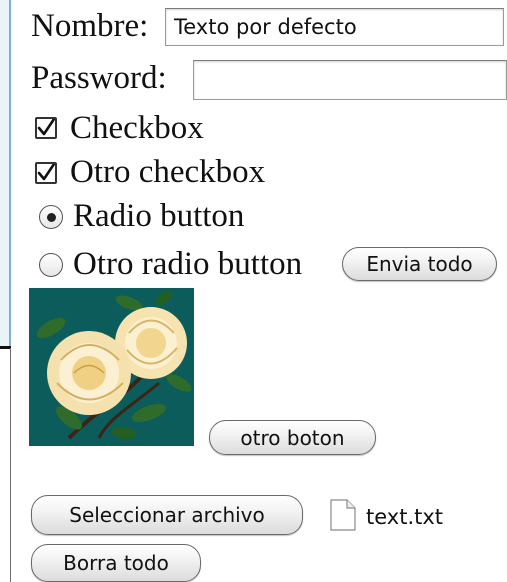 This screenshot has width=507, height=582. Describe the element at coordinates (292, 437) in the screenshot. I see `otro-boton-button: otro boton` at that location.